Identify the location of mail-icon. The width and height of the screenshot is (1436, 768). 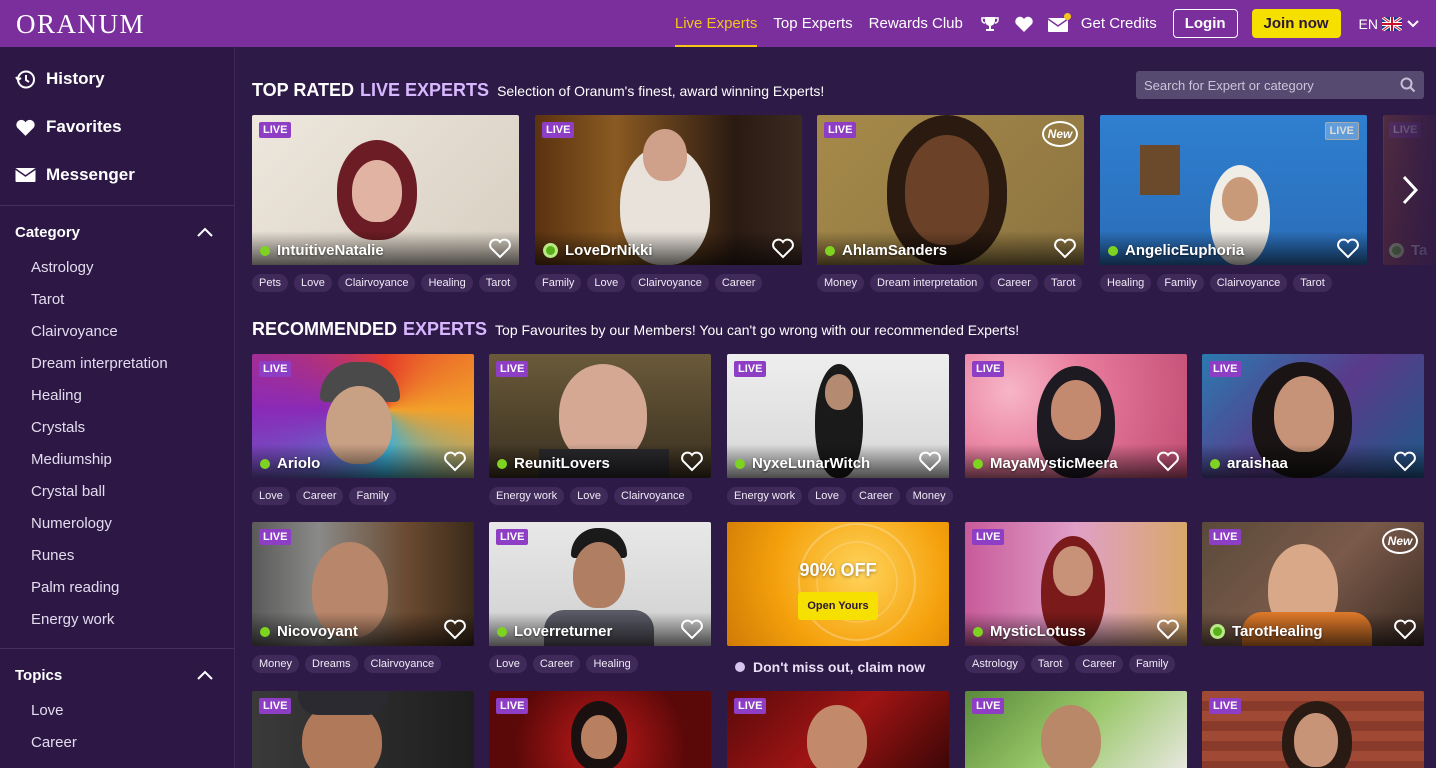
(1059, 23).